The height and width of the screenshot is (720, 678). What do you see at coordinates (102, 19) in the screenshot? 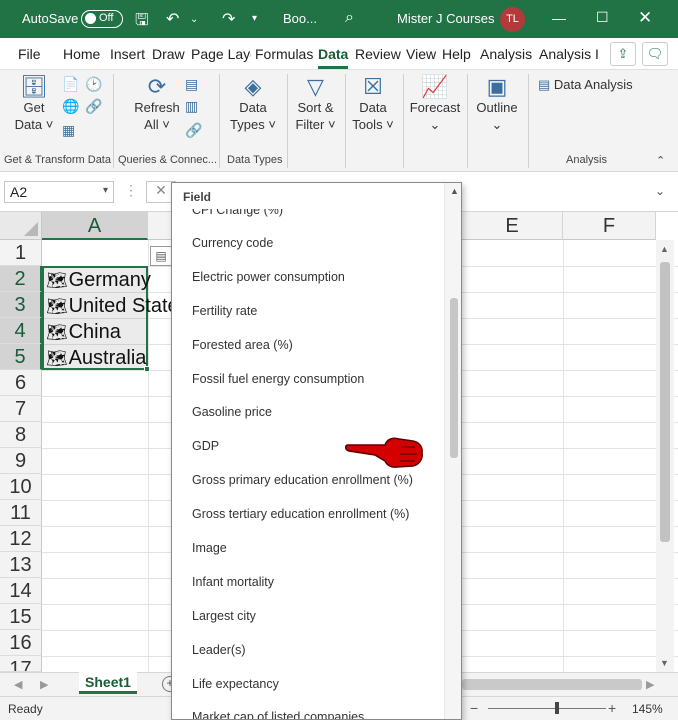
I see `autosave-toggle: Off` at bounding box center [102, 19].